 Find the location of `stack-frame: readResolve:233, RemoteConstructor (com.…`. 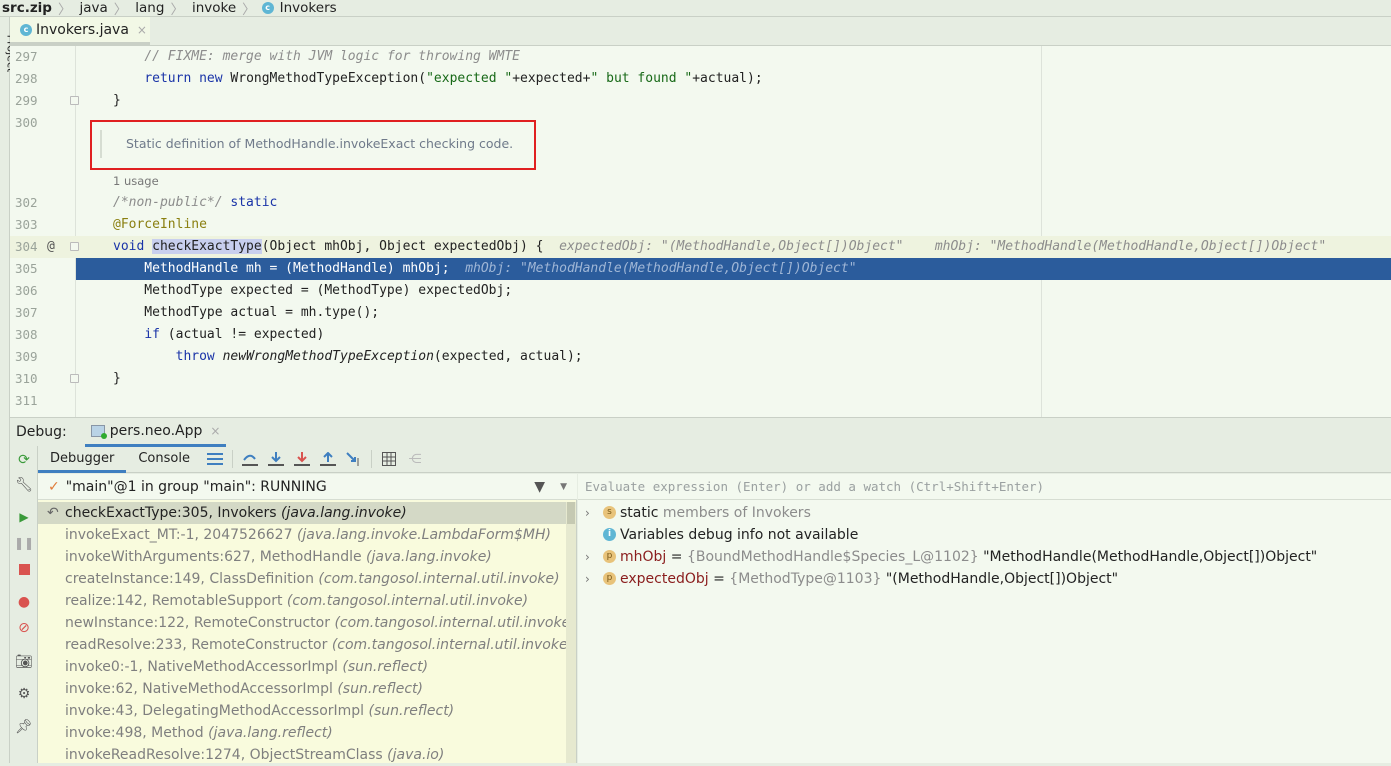

stack-frame: readResolve:233, RemoteConstructor (com.… is located at coordinates (305, 645).